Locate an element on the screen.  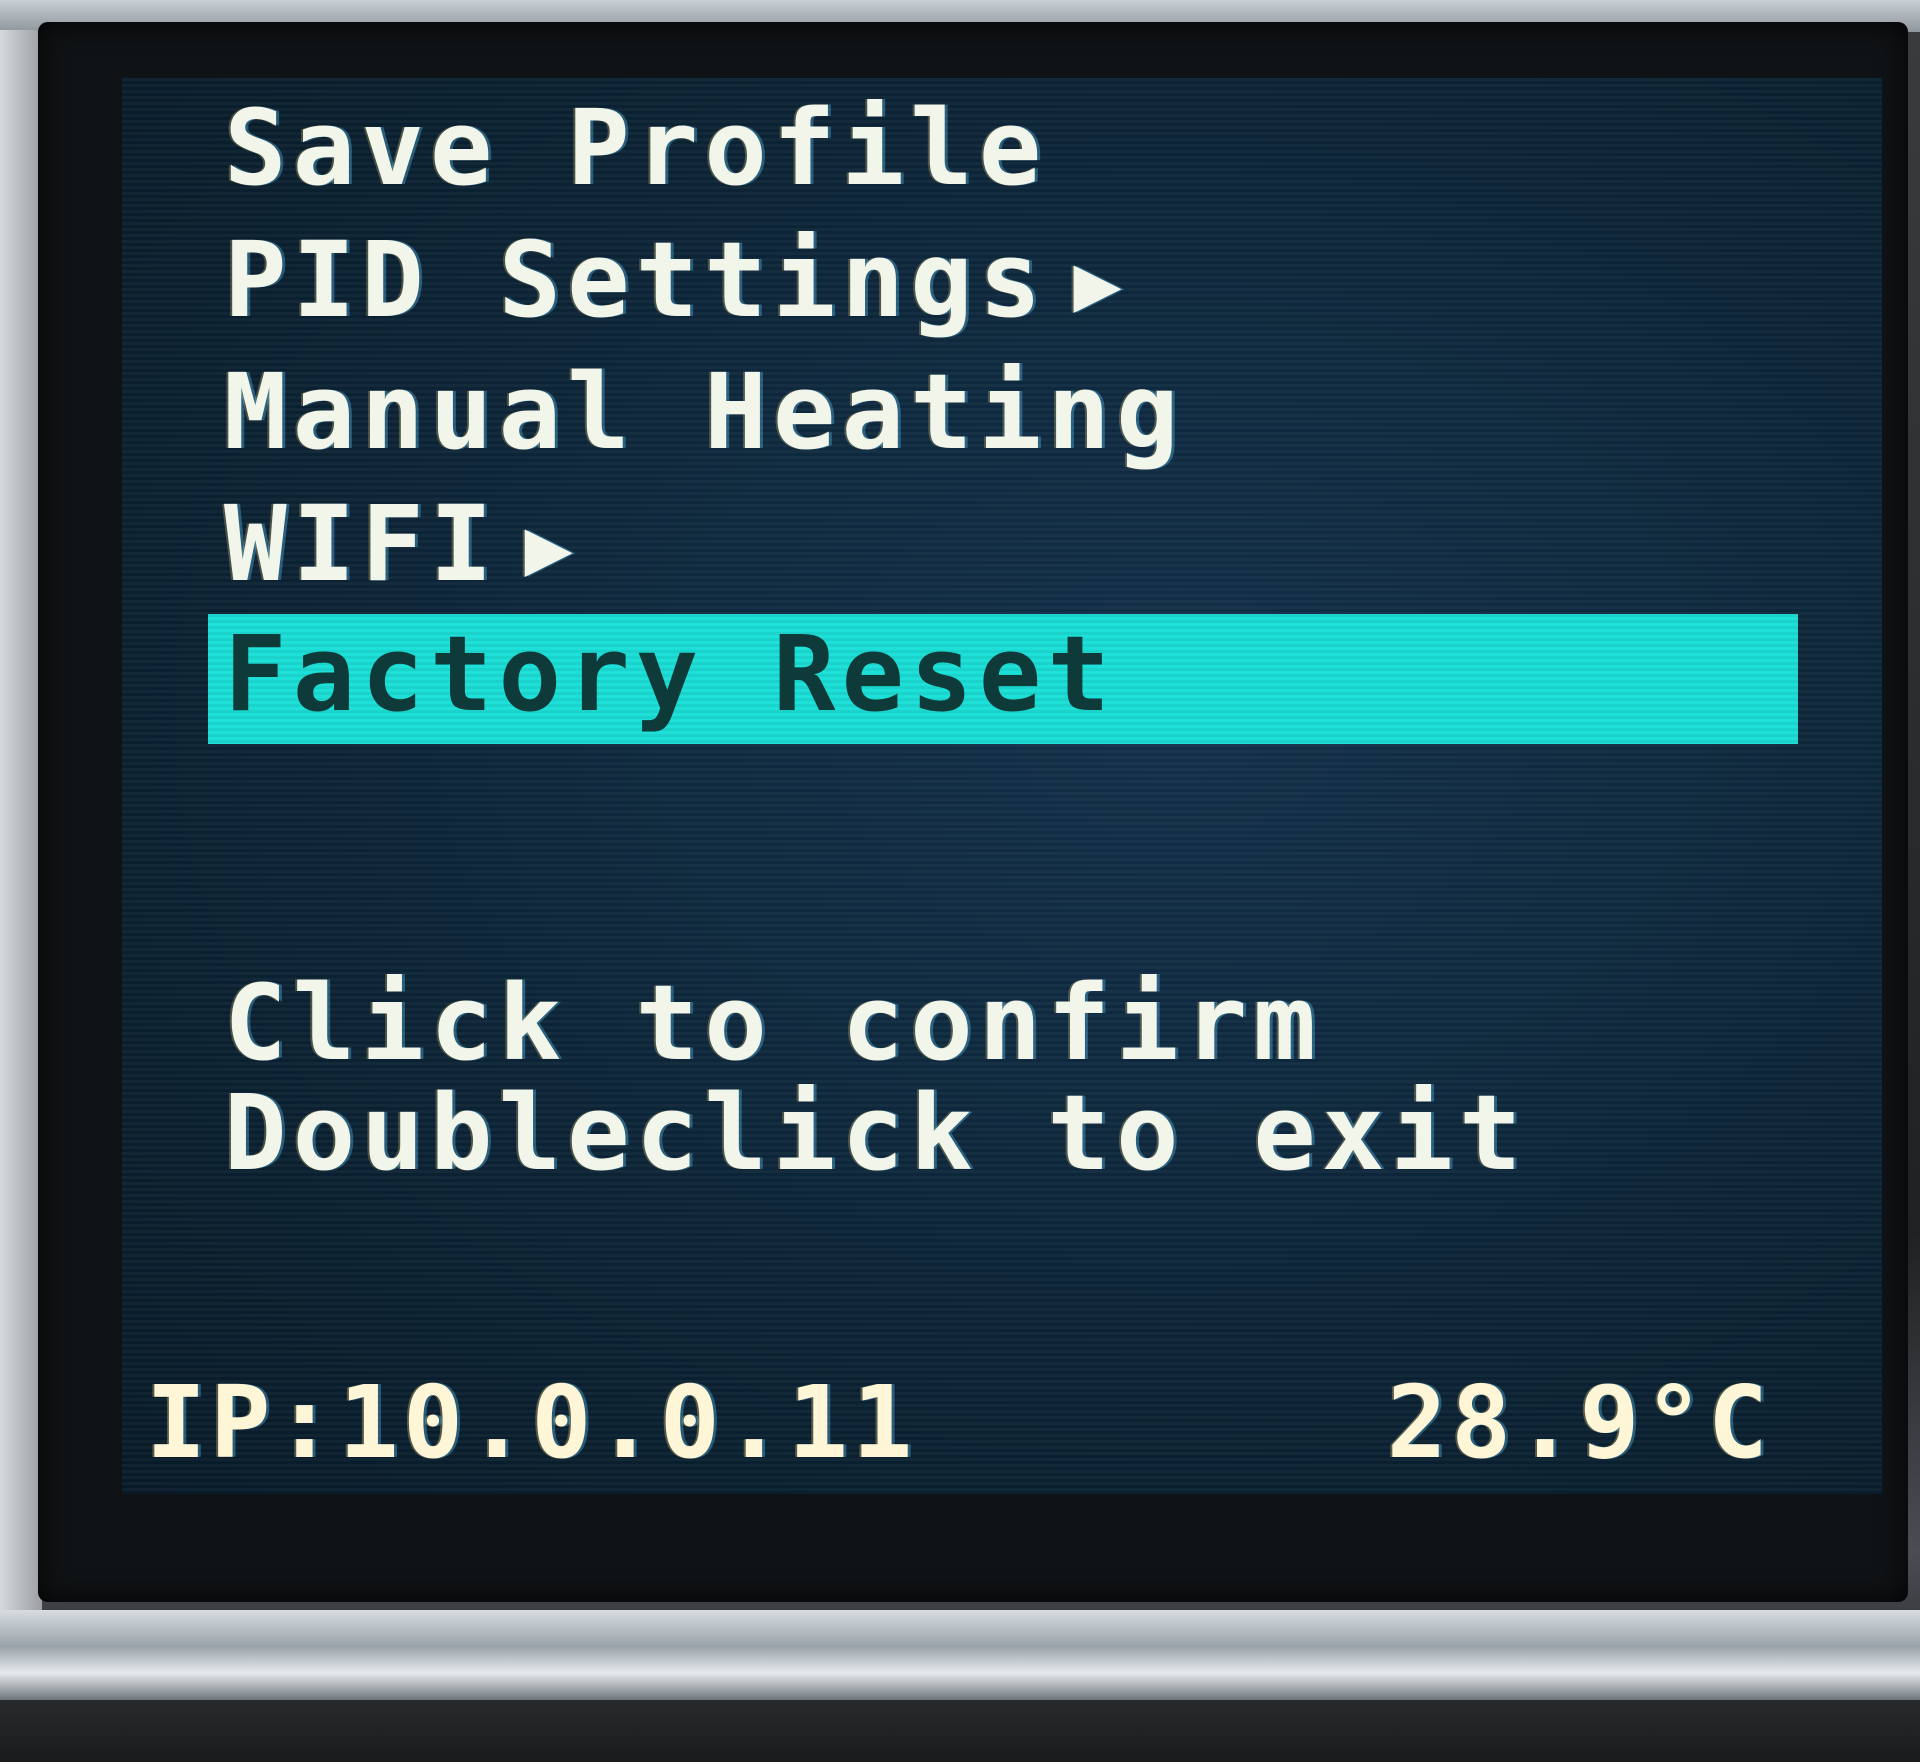
menu-item-label: WIFI is located at coordinates (361, 544).